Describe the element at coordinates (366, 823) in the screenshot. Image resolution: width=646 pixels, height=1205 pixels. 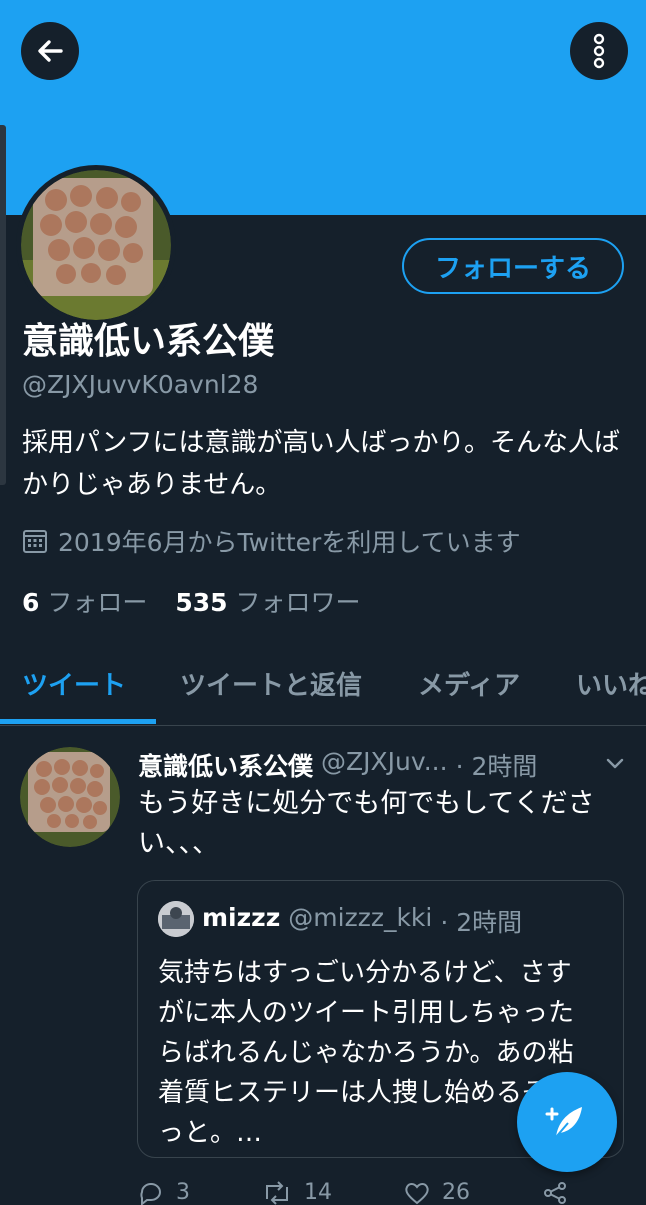
I see `tweet-text: もう好きに処分でも何でもしてください、、、` at that location.